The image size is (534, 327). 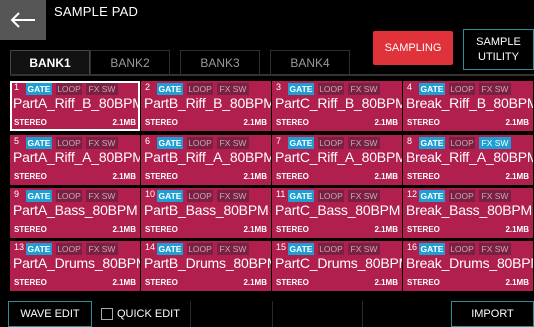 What do you see at coordinates (50, 314) in the screenshot?
I see `wave-edit-button: WAVE EDIT` at bounding box center [50, 314].